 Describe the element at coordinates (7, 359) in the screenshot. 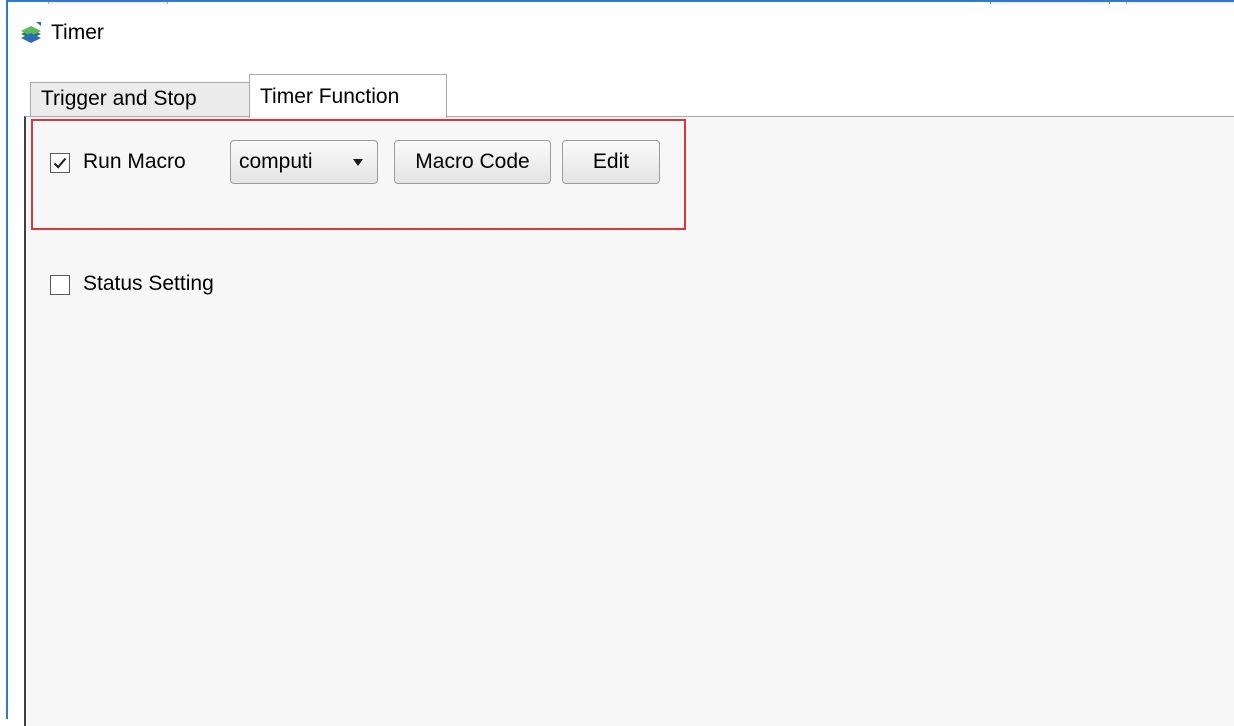

I see `window-left-border` at that location.